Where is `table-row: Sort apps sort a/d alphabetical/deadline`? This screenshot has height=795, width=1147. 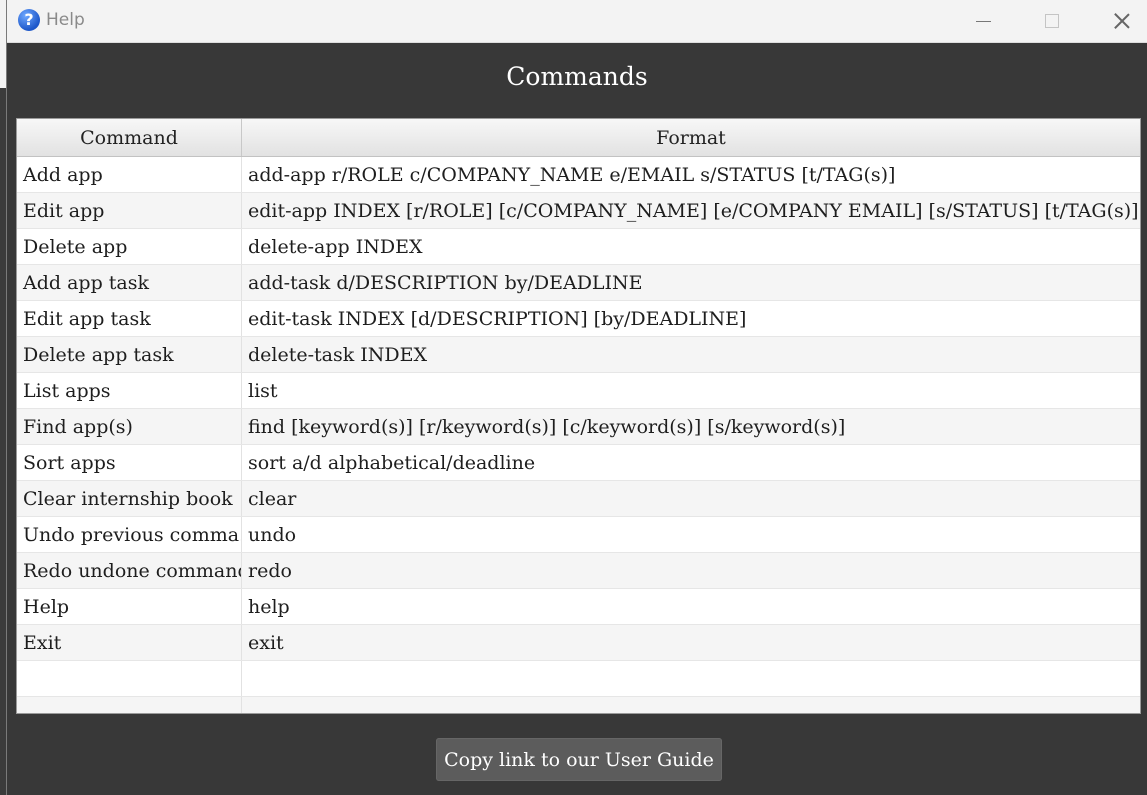
table-row: Sort apps sort a/d alphabetical/deadline is located at coordinates (578, 463).